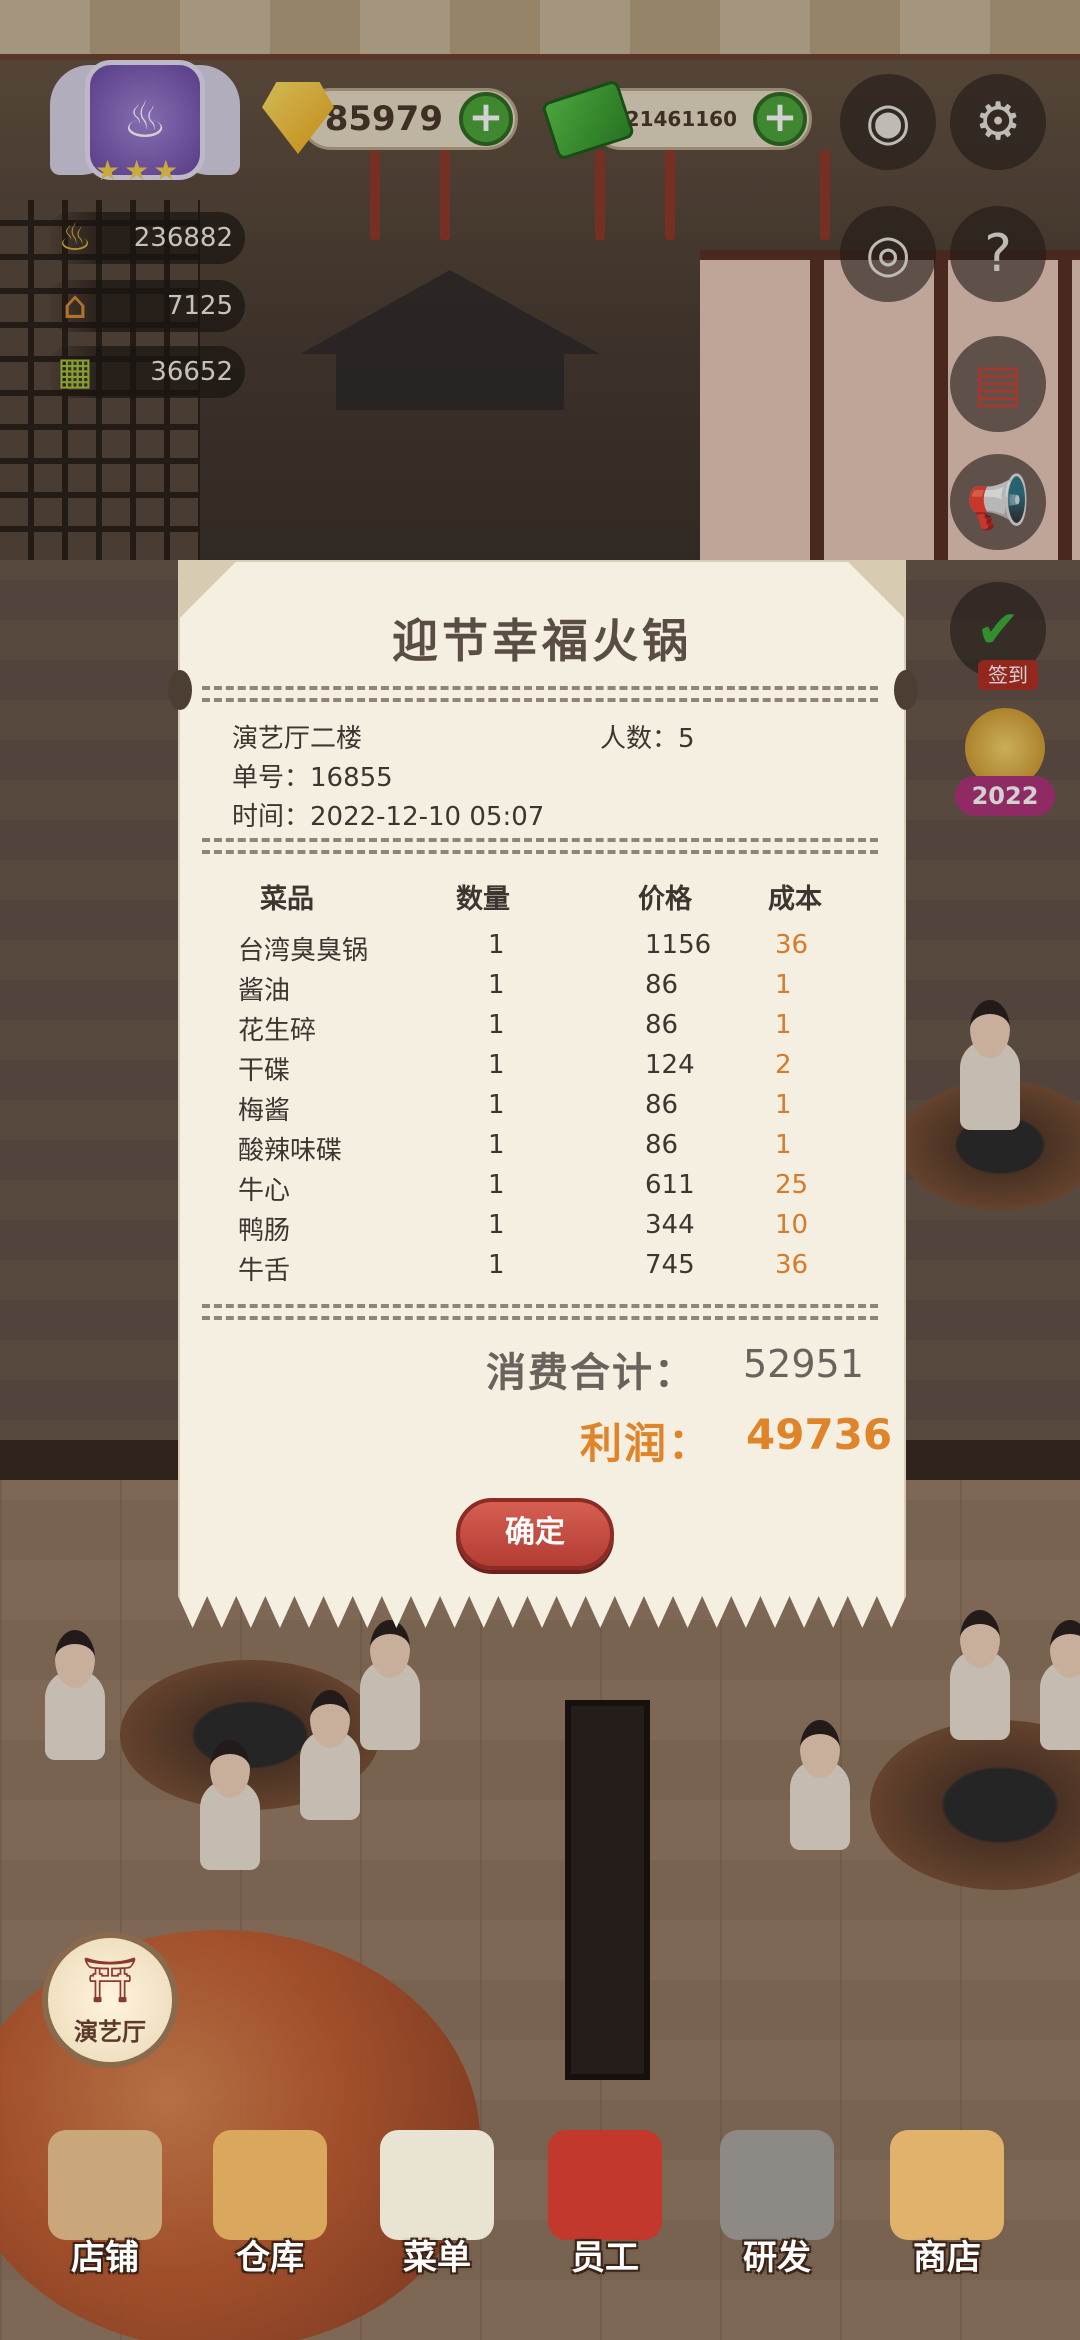 The height and width of the screenshot is (2340, 1080). What do you see at coordinates (605, 2258) in the screenshot?
I see `nav-label: 员工` at bounding box center [605, 2258].